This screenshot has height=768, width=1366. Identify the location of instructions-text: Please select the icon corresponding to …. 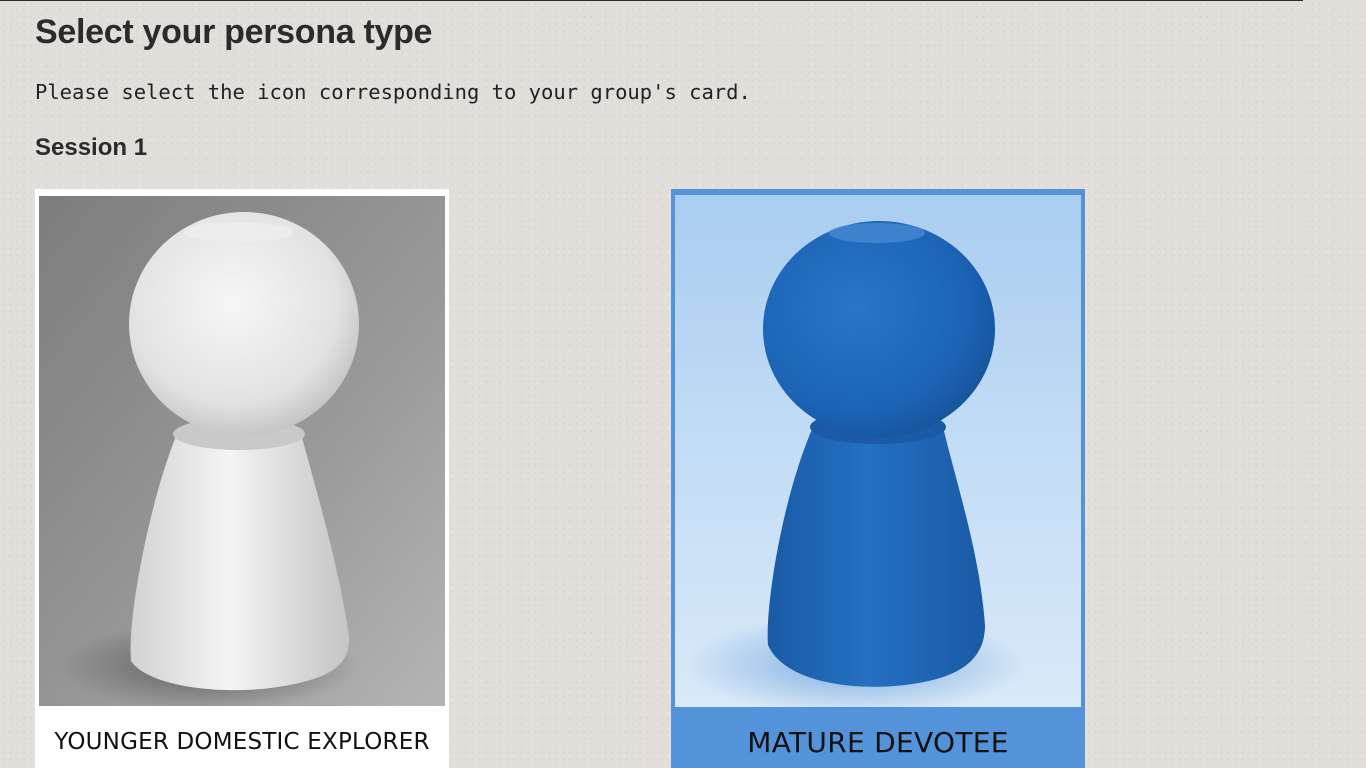
(393, 92).